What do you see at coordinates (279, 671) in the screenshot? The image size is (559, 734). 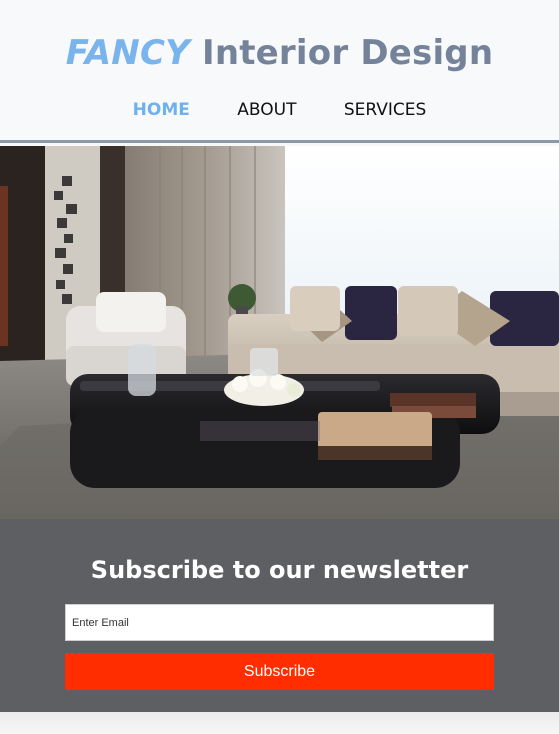 I see `subscribe-button: Subscribe` at bounding box center [279, 671].